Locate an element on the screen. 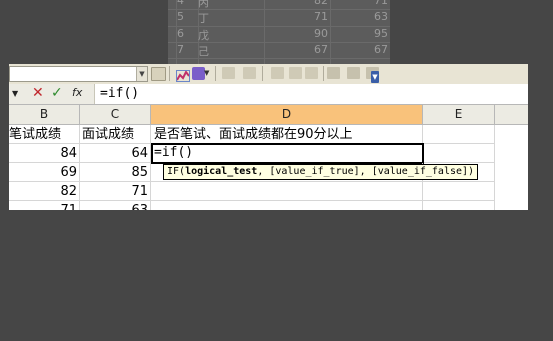 Image resolution: width=553 pixels, height=341 pixels. bg-row-num: 6 is located at coordinates (180, 33).